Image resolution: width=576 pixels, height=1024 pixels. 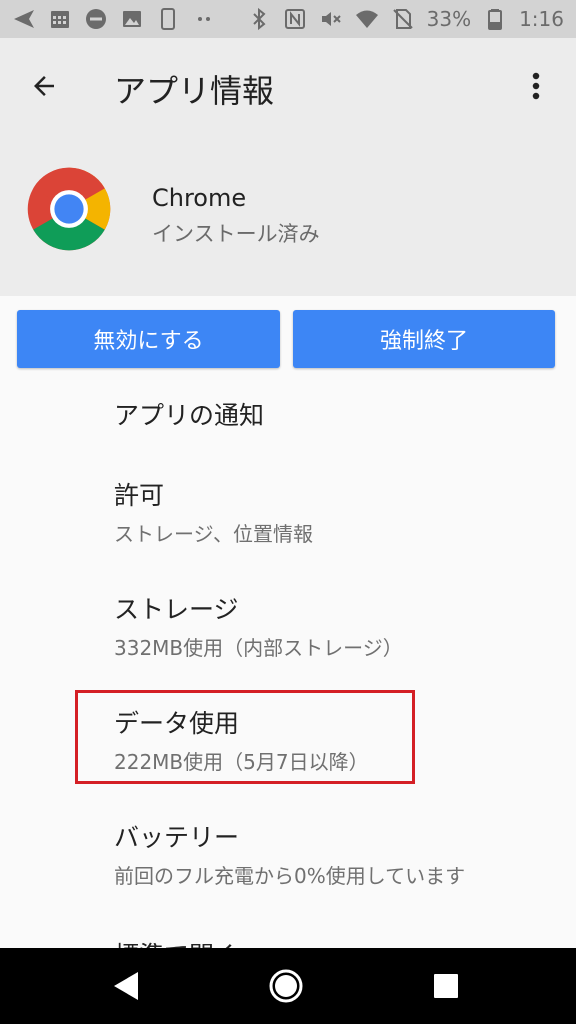 I want to click on more-notifications-icon, so click(x=204, y=19).